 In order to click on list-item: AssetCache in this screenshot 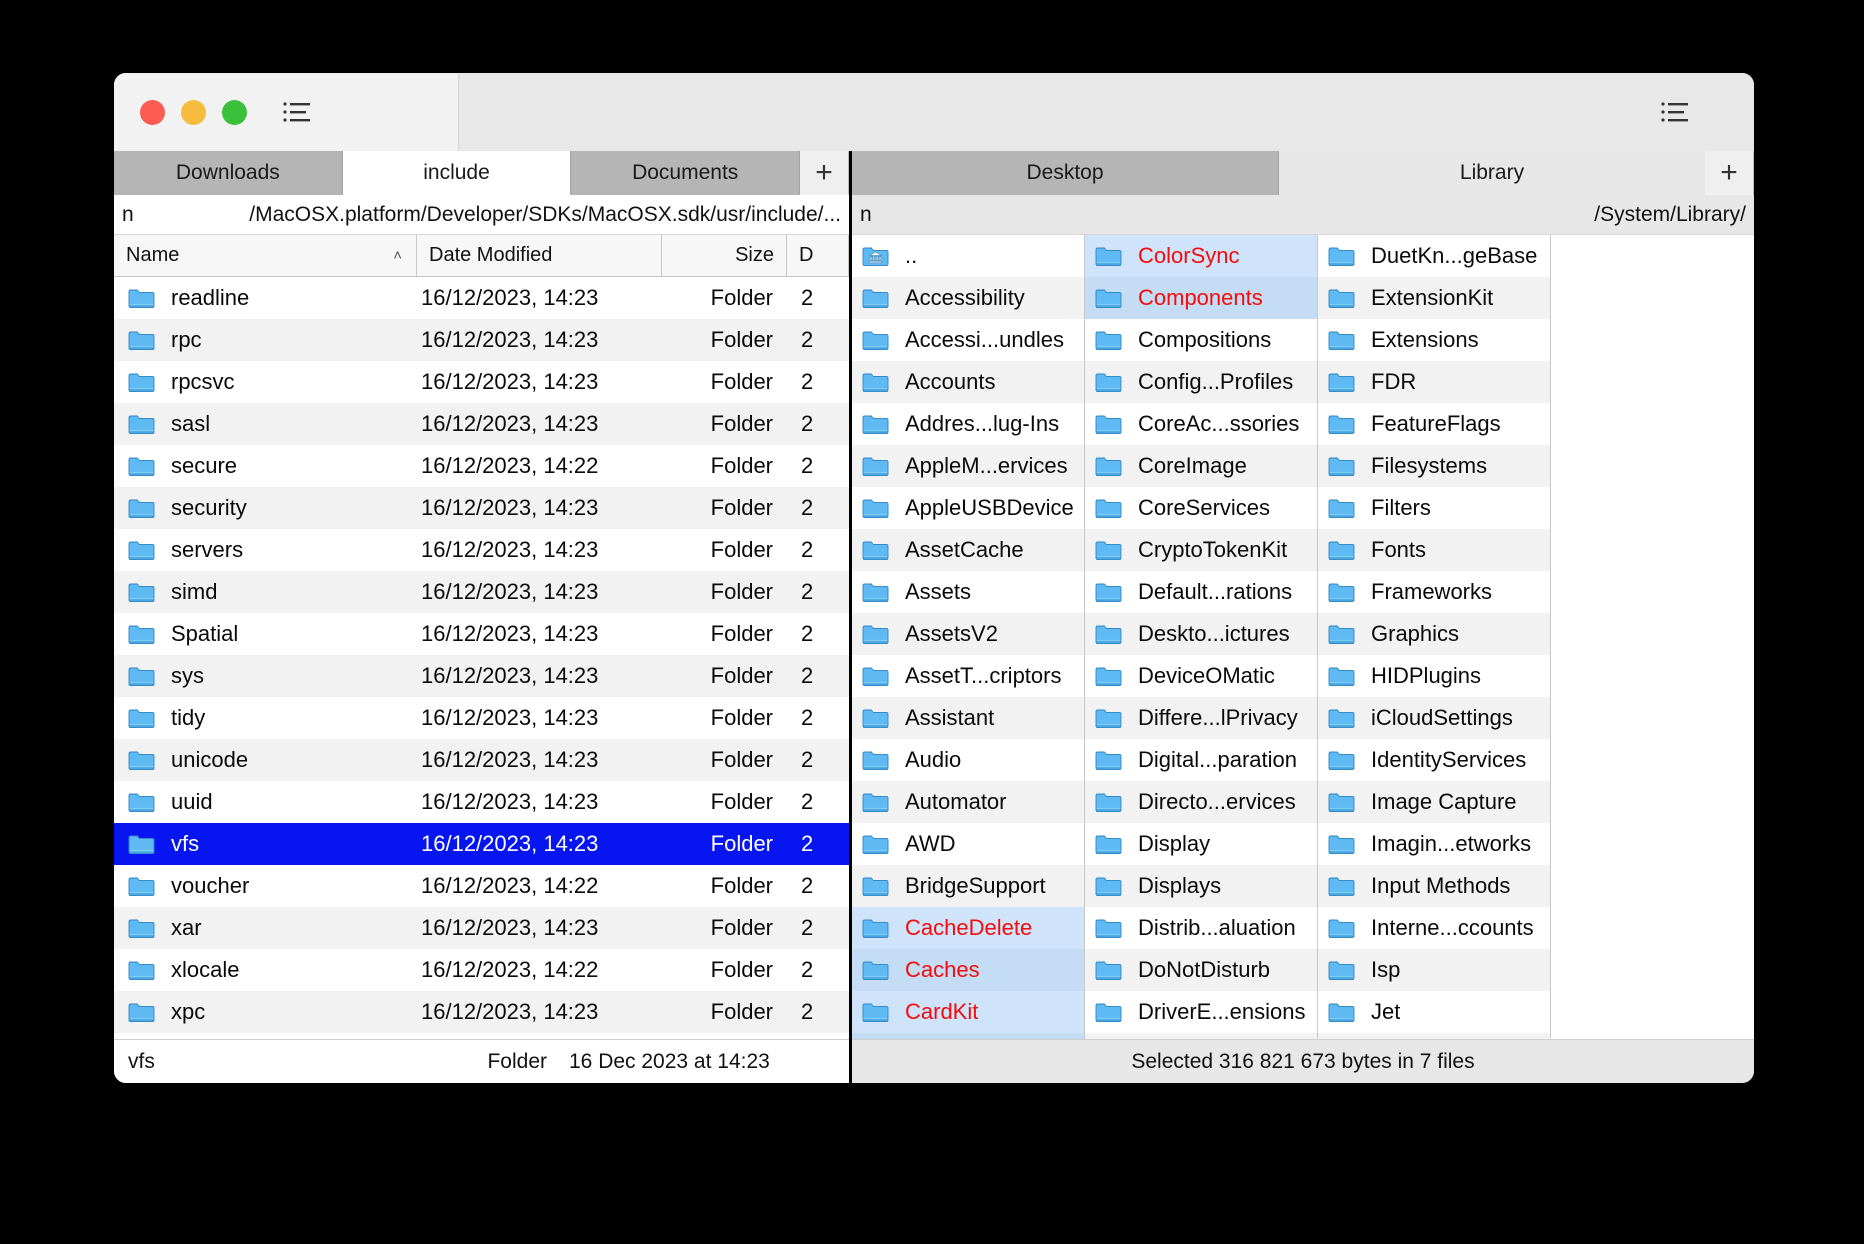, I will do `click(968, 550)`.